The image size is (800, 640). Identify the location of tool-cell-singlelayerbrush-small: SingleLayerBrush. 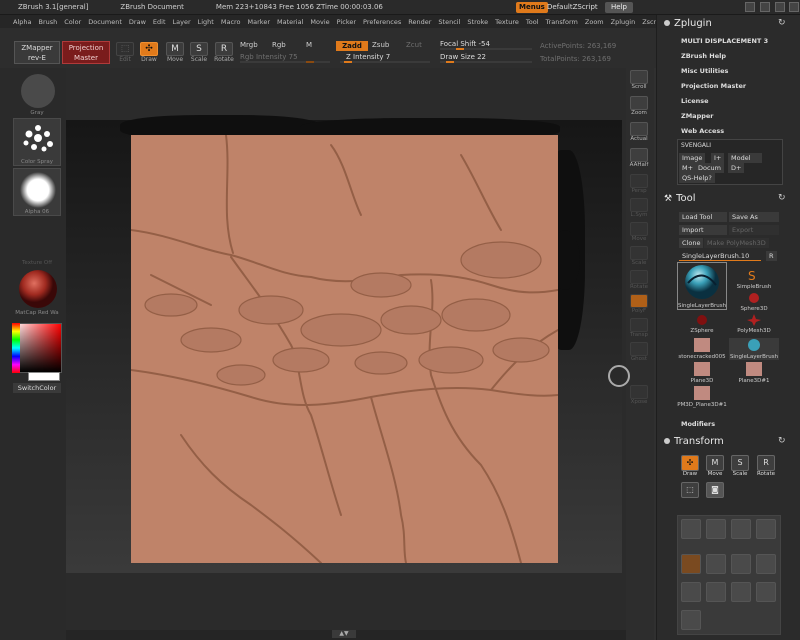
(754, 349).